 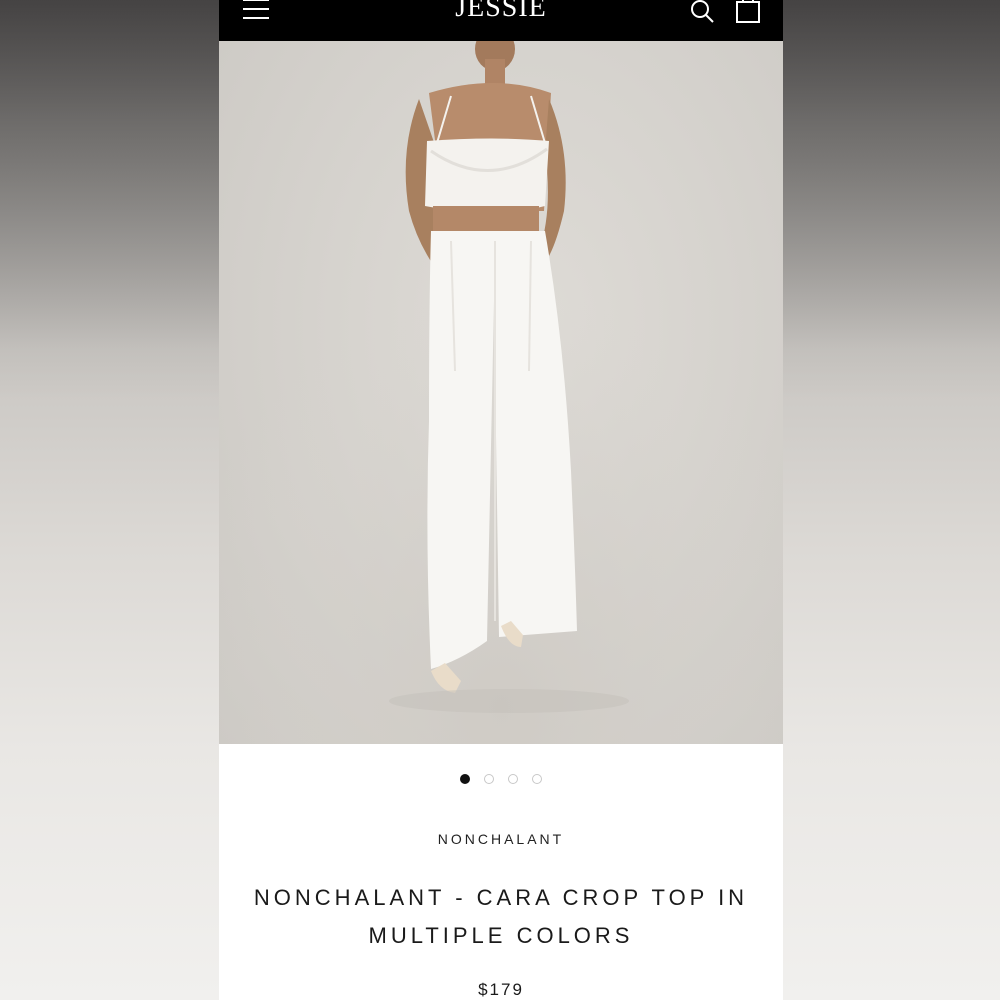 I want to click on cart-icon, so click(x=748, y=12).